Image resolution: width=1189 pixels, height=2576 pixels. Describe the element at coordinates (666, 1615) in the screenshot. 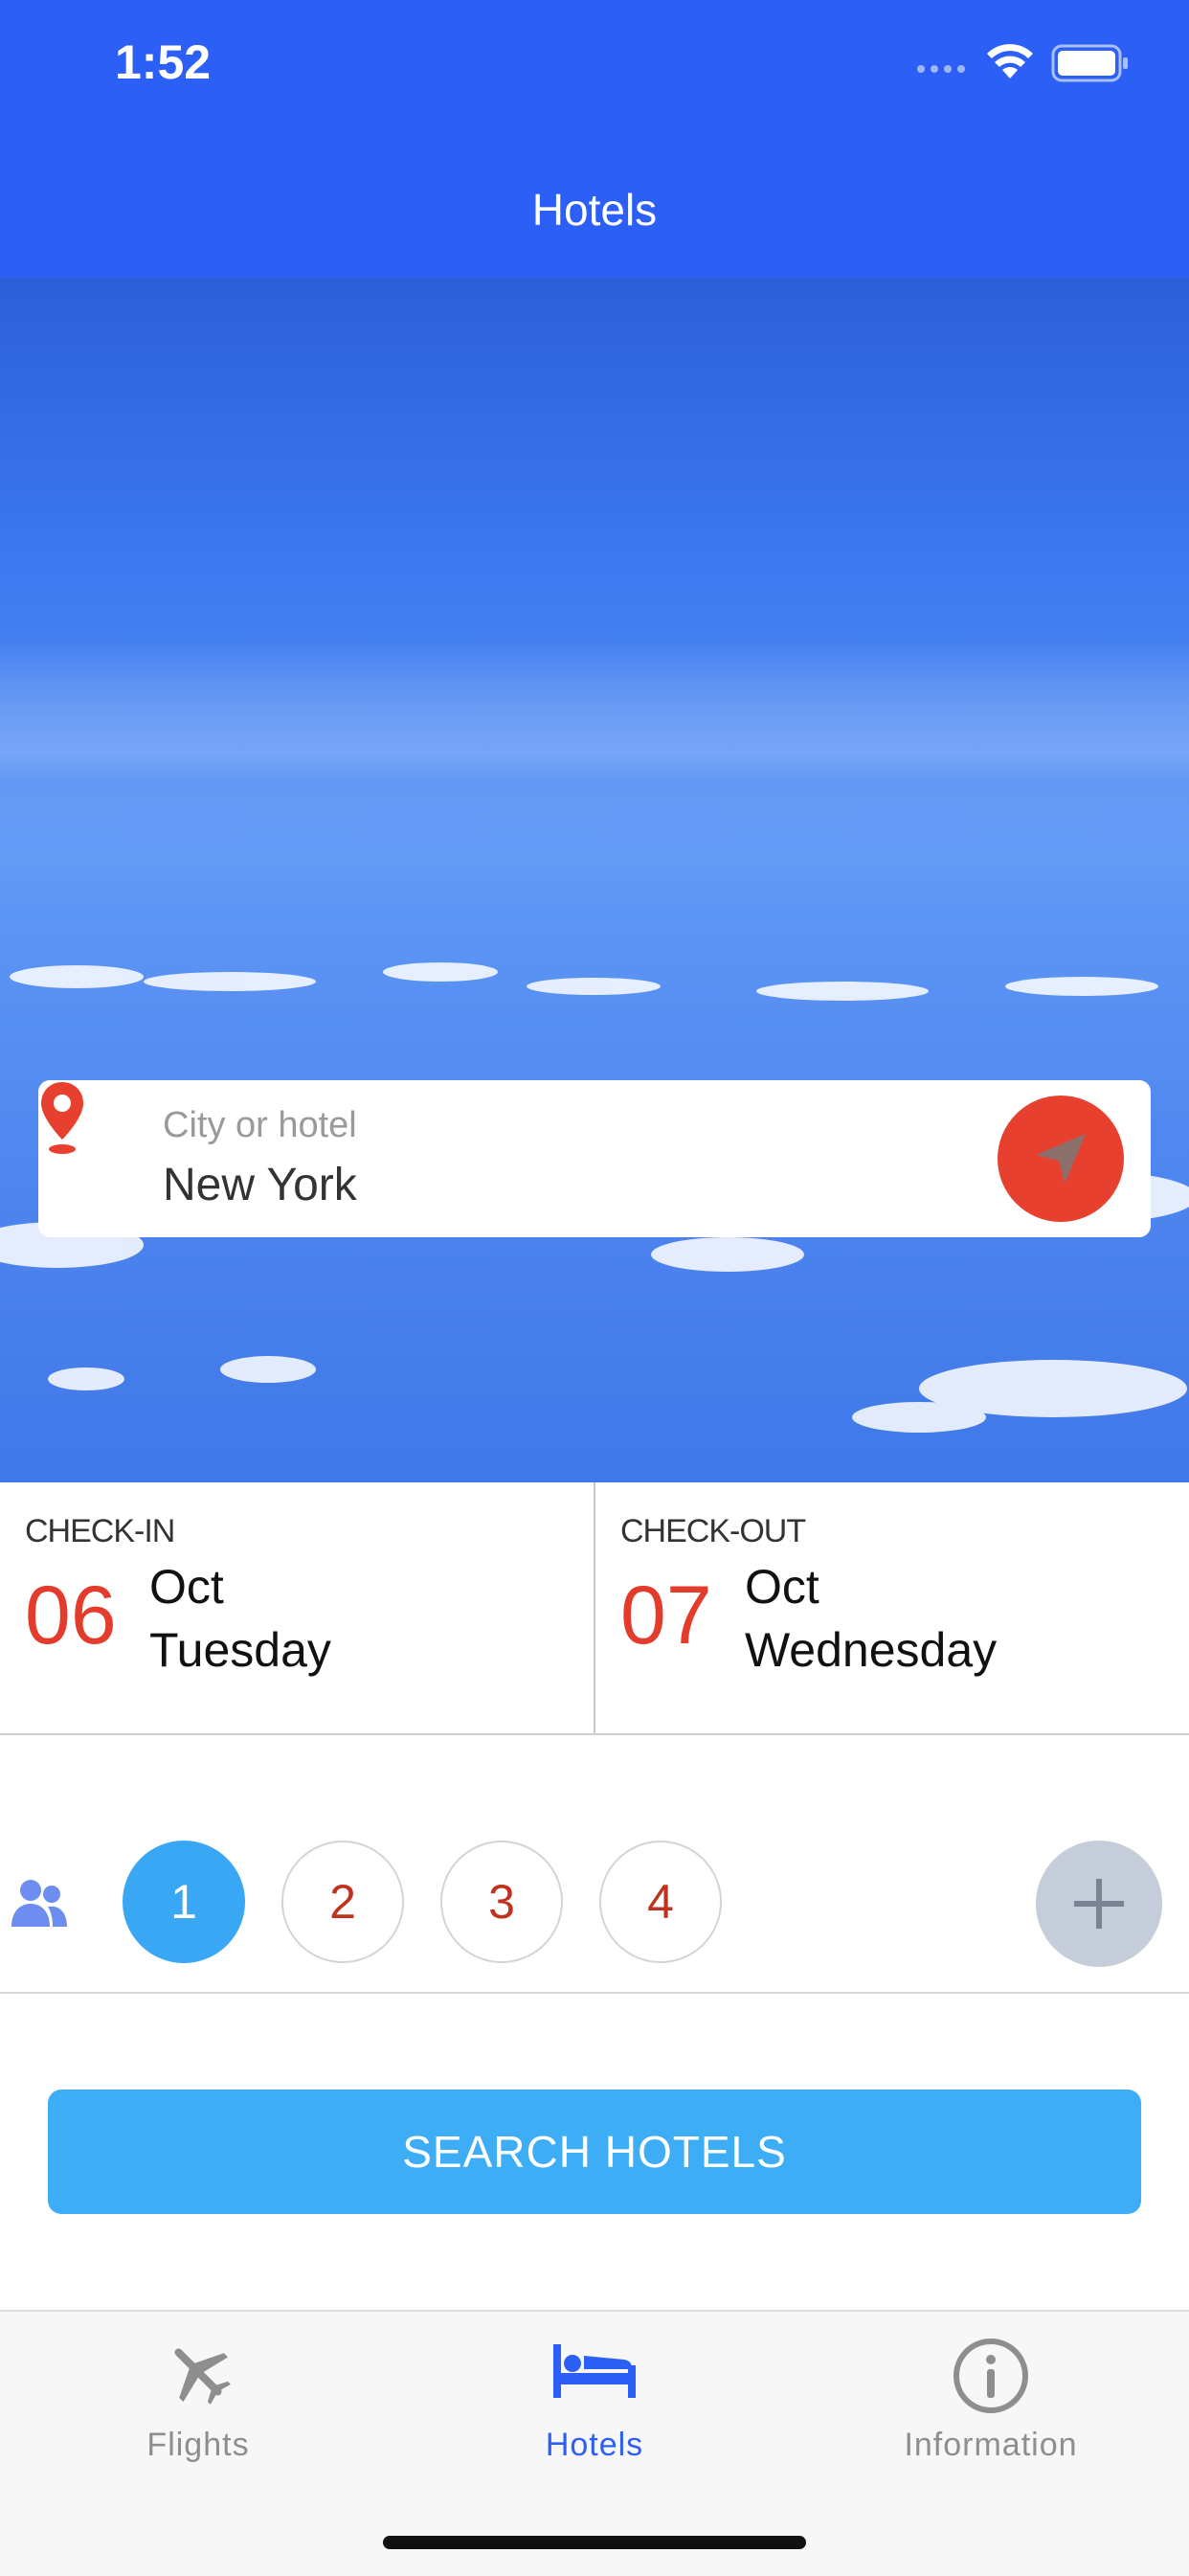

I see `check-out-day: 07` at that location.